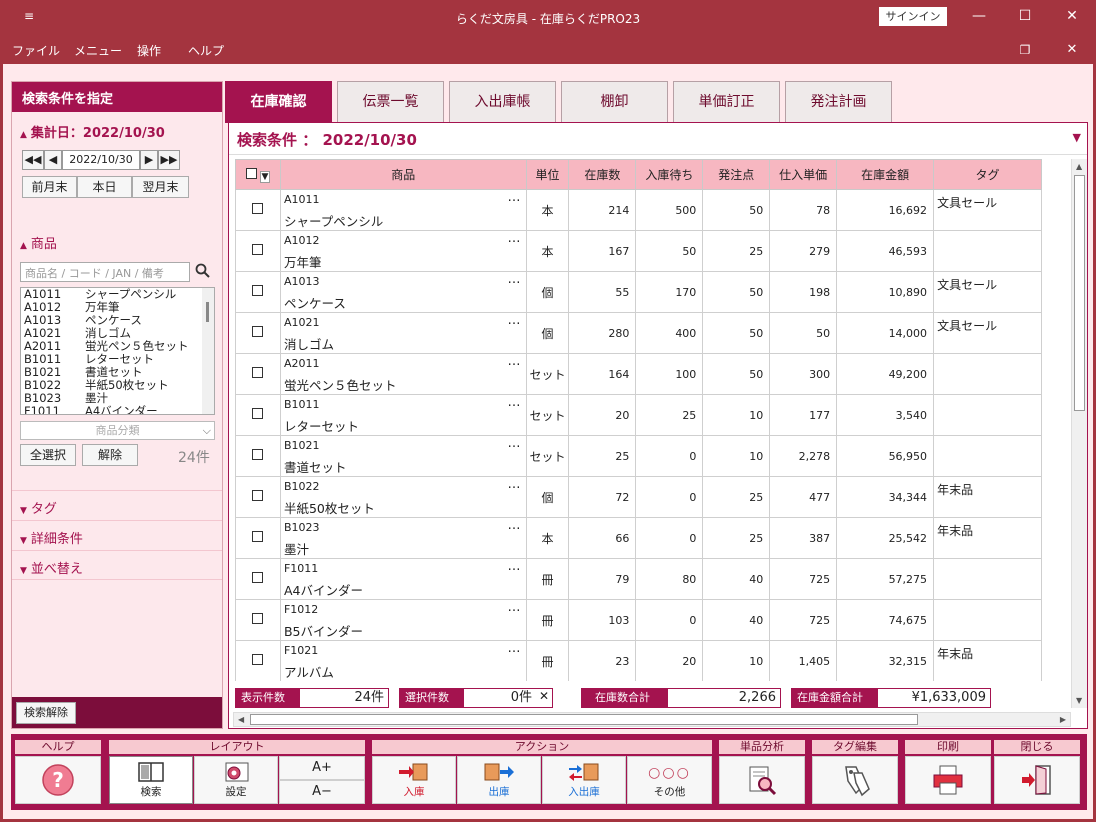 Image resolution: width=1096 pixels, height=822 pixels. I want to click on prev-month-end-button: 前月末, so click(49, 187).